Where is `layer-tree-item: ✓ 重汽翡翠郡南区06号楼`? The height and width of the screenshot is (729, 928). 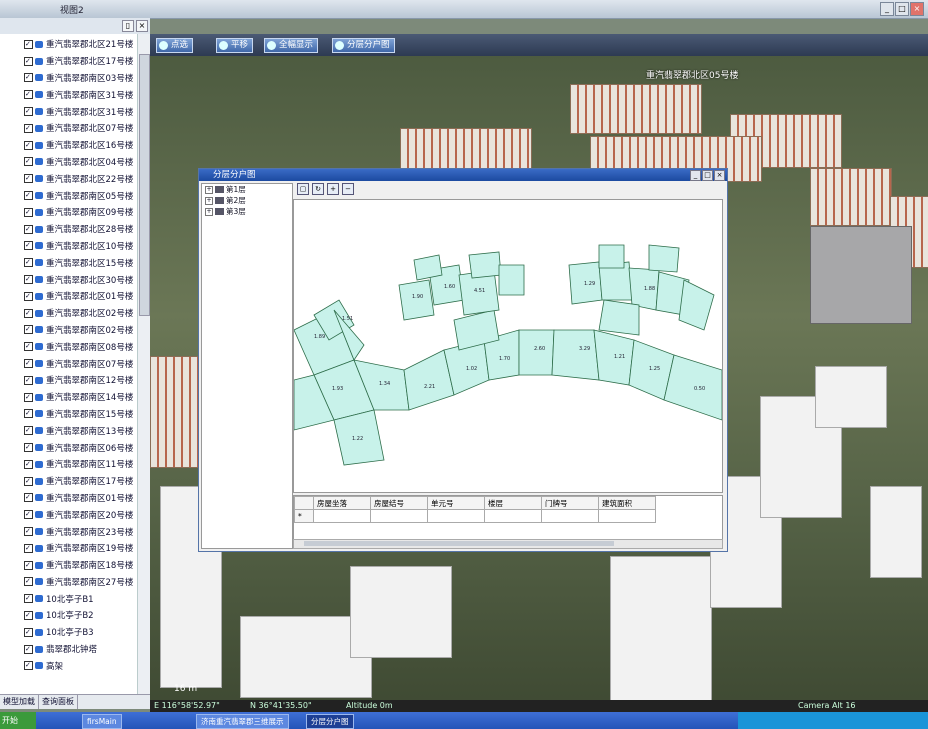
layer-tree-item: ✓ 重汽翡翠郡南区06号楼 is located at coordinates (69, 447).